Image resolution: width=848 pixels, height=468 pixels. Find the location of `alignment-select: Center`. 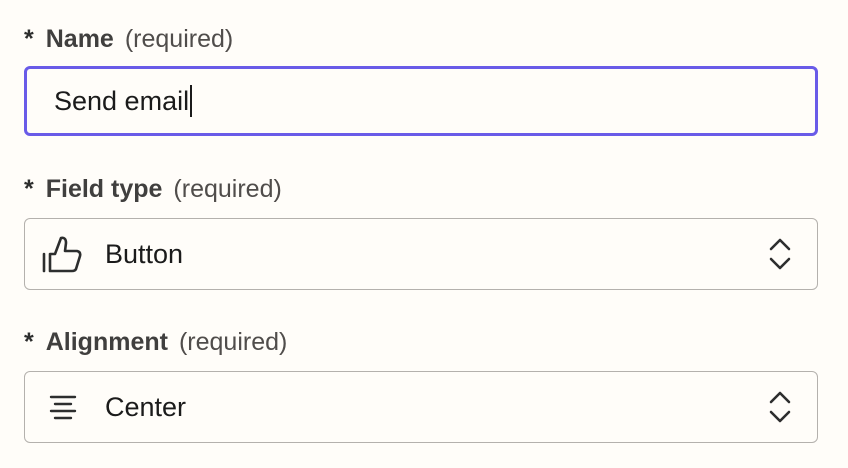

alignment-select: Center is located at coordinates (421, 407).